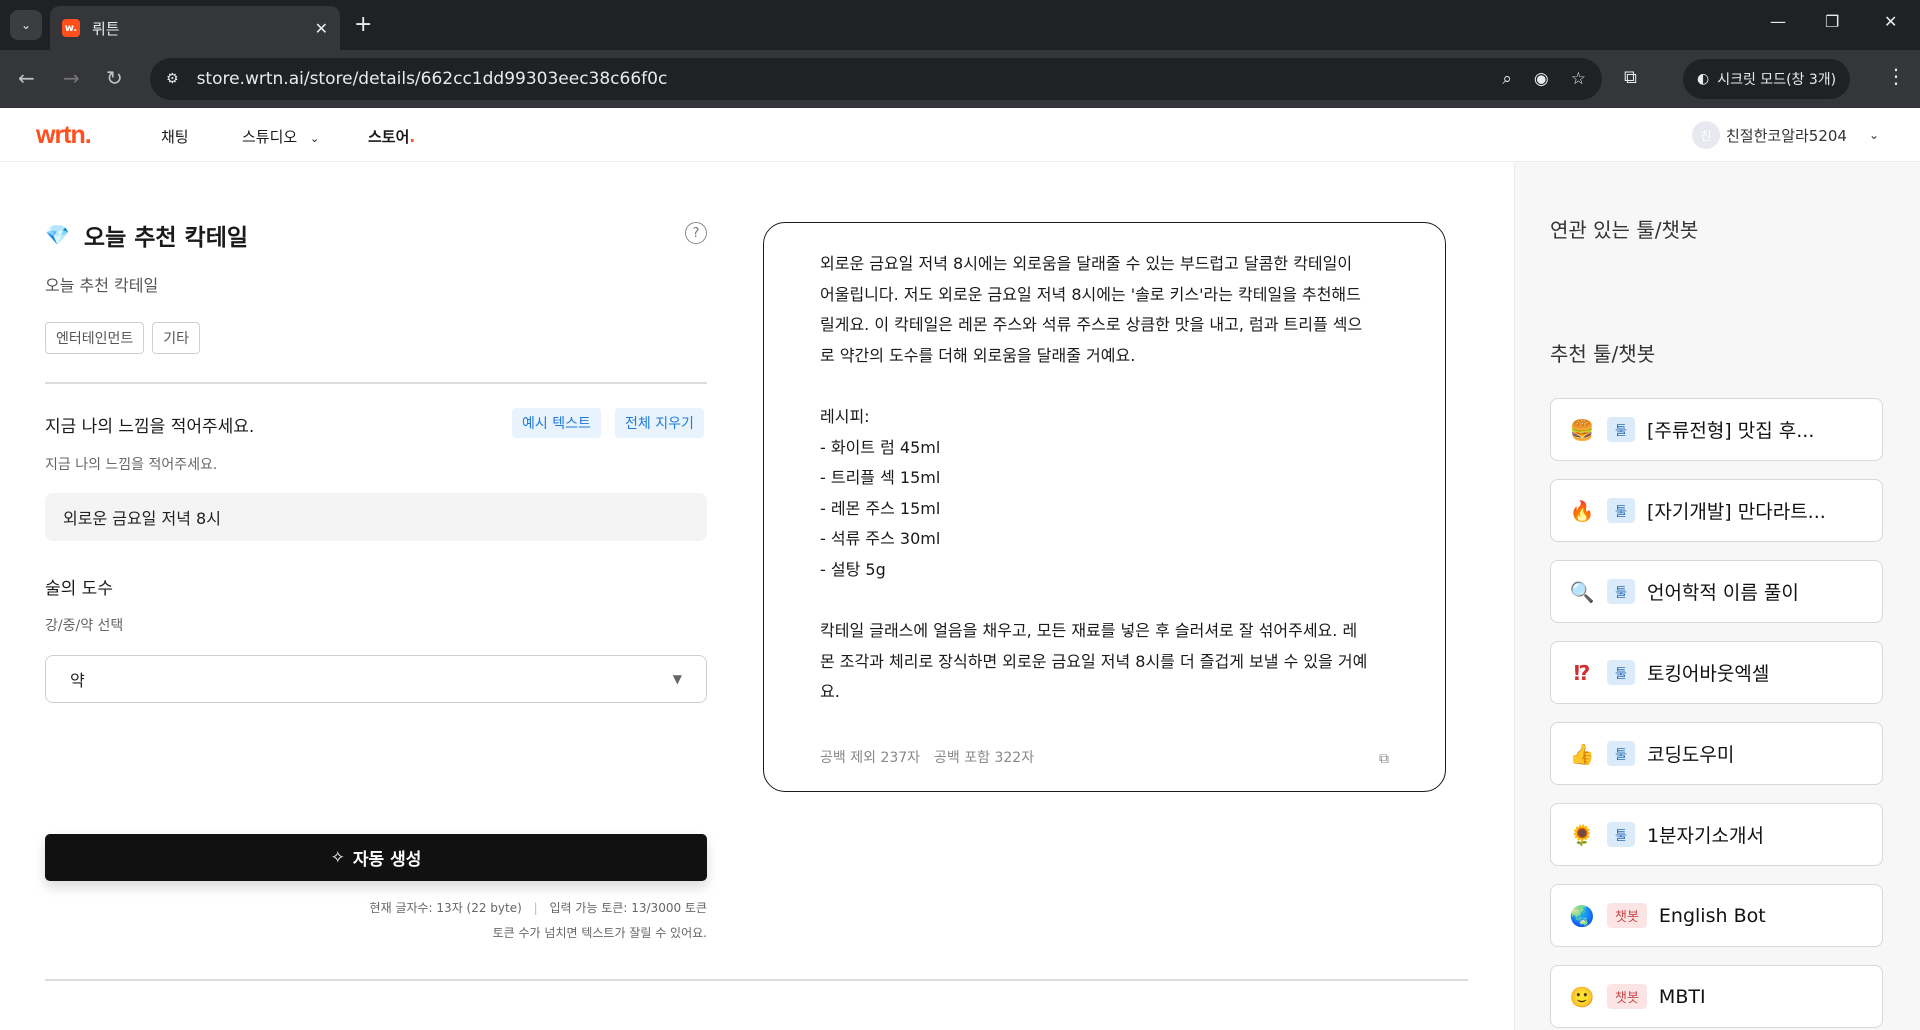 This screenshot has width=1920, height=1030. Describe the element at coordinates (1778, 21) in the screenshot. I see `minimize-icon: —` at that location.